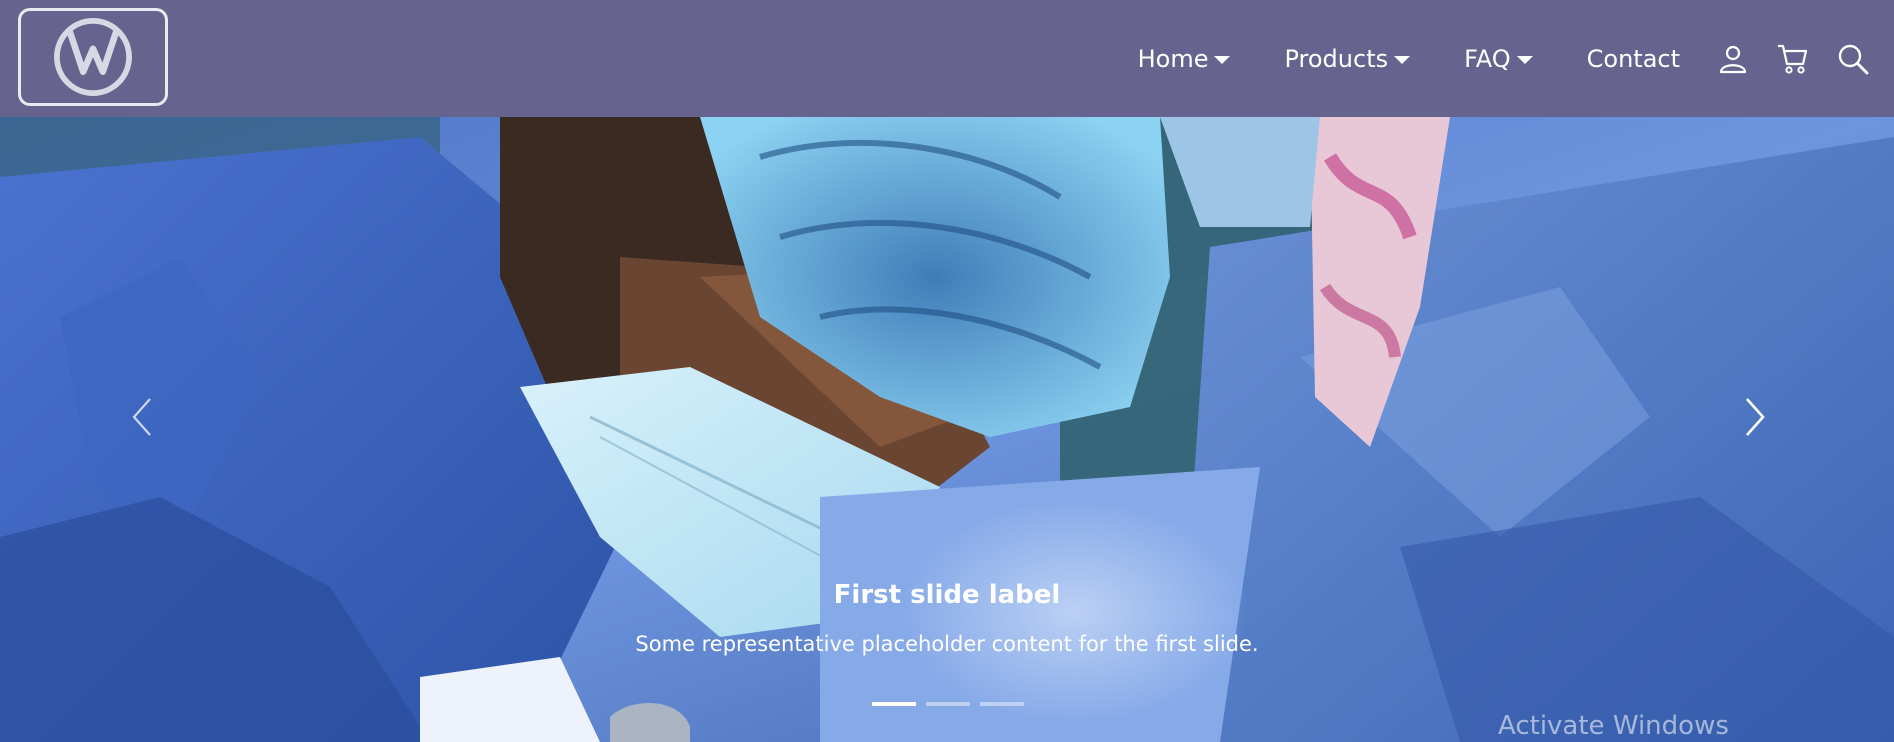 This screenshot has height=742, width=1894. I want to click on nav-products: Products, so click(1347, 58).